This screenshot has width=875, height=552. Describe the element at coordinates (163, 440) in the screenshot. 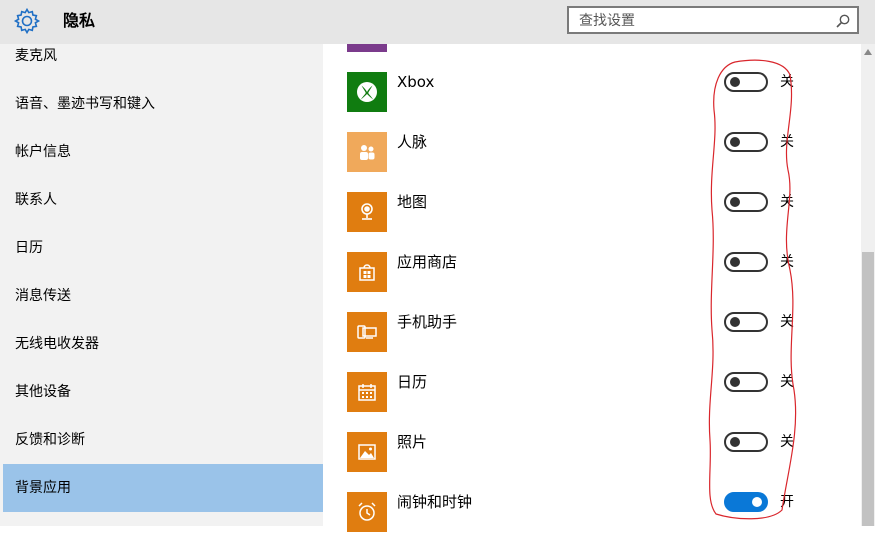

I see `sidebar-item-feedback-diagnostics: 反馈和诊断` at that location.